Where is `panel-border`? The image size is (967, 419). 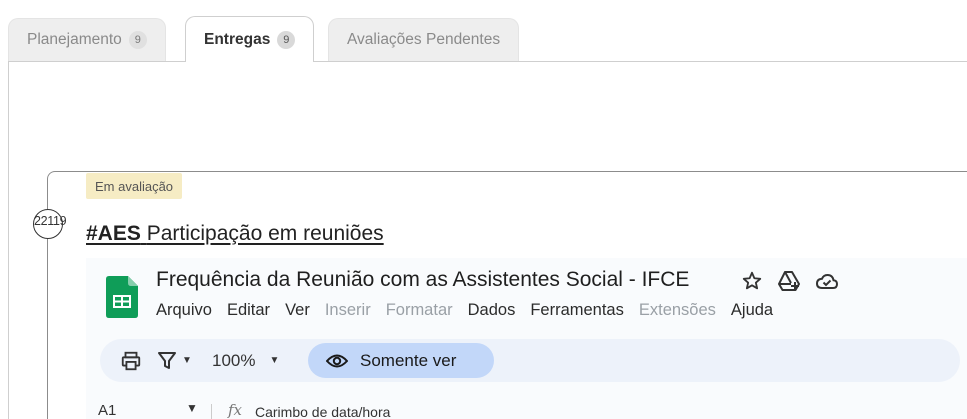 panel-border is located at coordinates (8, 240).